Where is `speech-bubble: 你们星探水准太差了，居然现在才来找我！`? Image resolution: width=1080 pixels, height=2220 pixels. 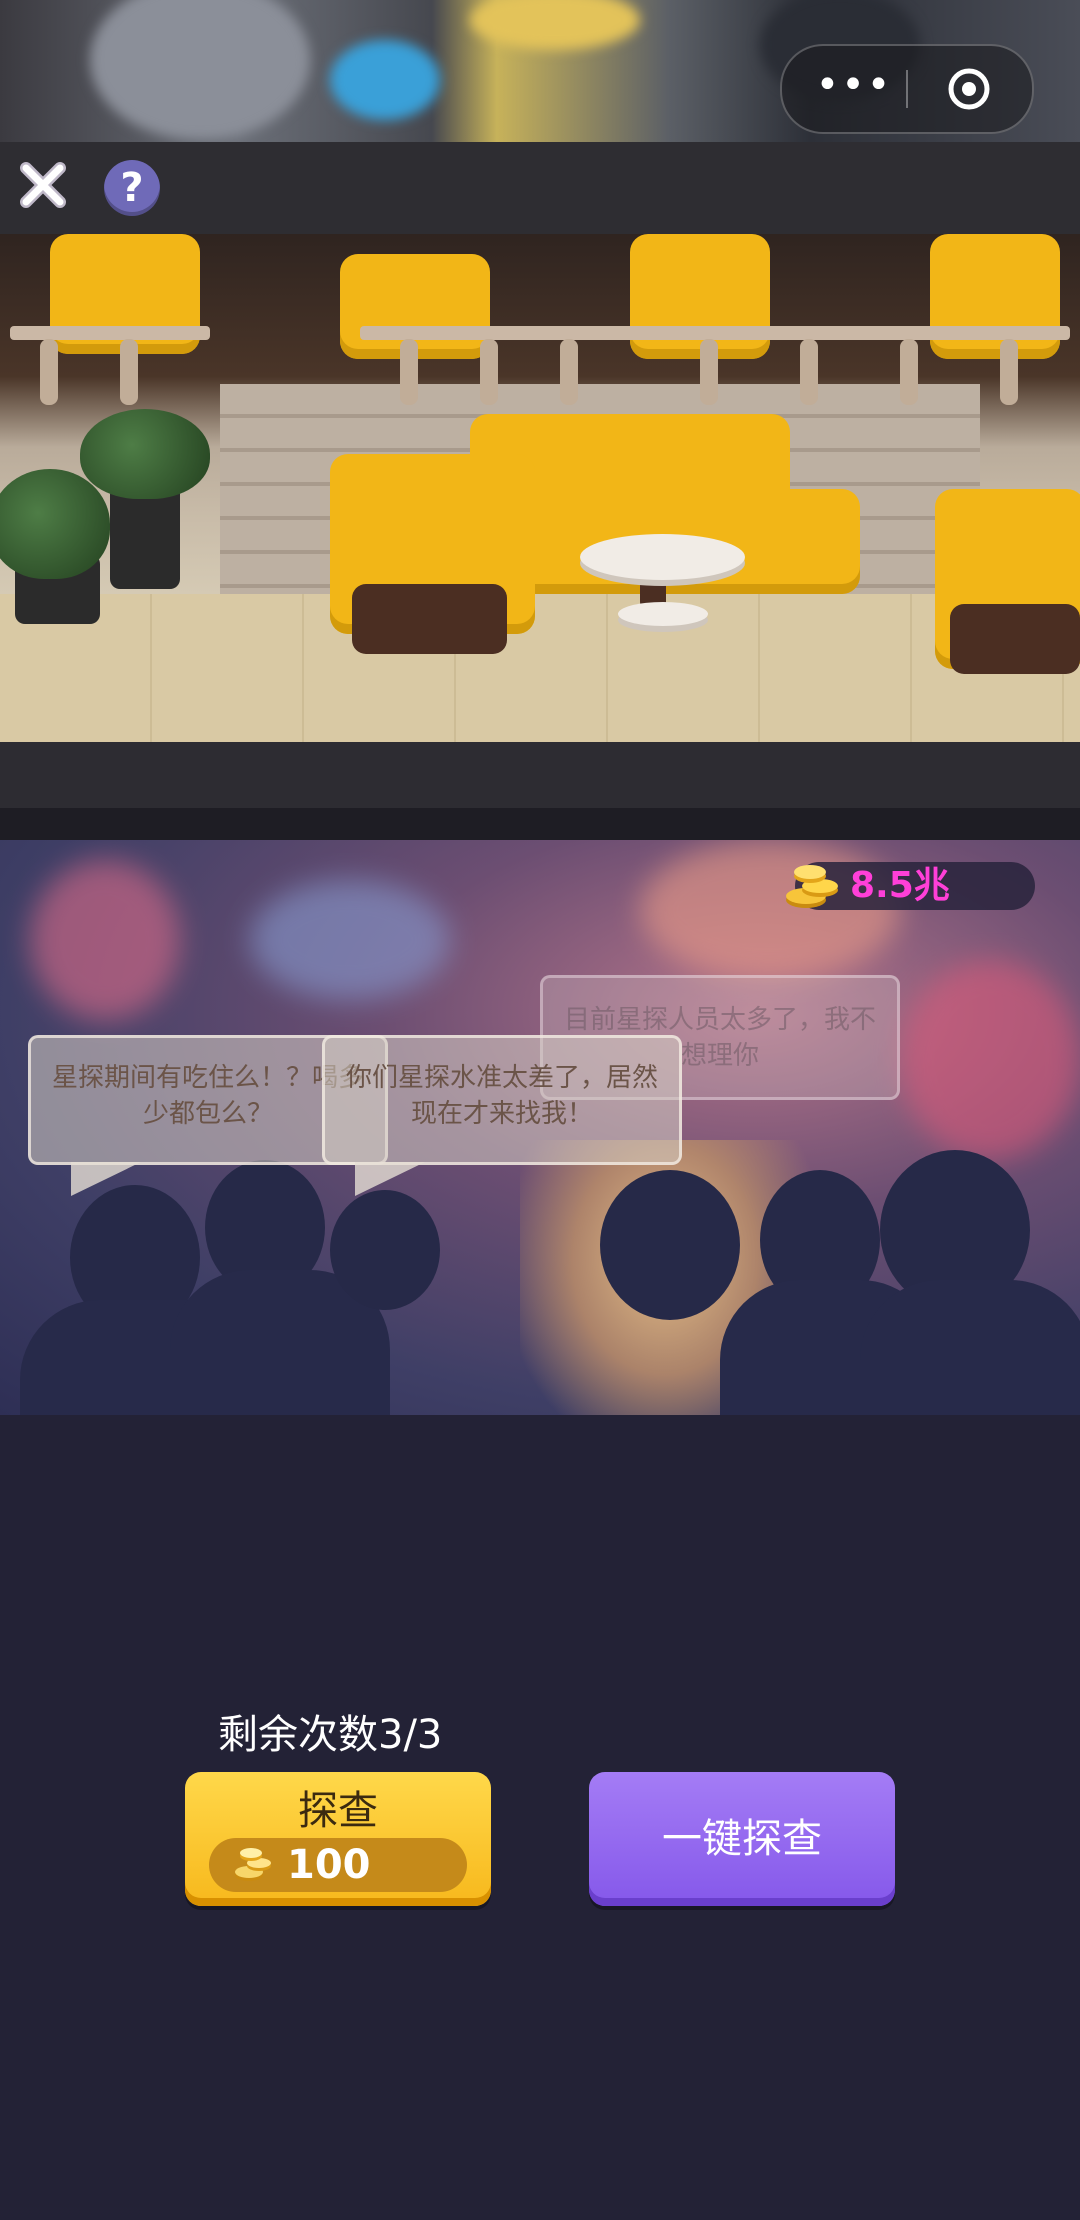 speech-bubble: 你们星探水准太差了，居然现在才来找我！ is located at coordinates (502, 1115).